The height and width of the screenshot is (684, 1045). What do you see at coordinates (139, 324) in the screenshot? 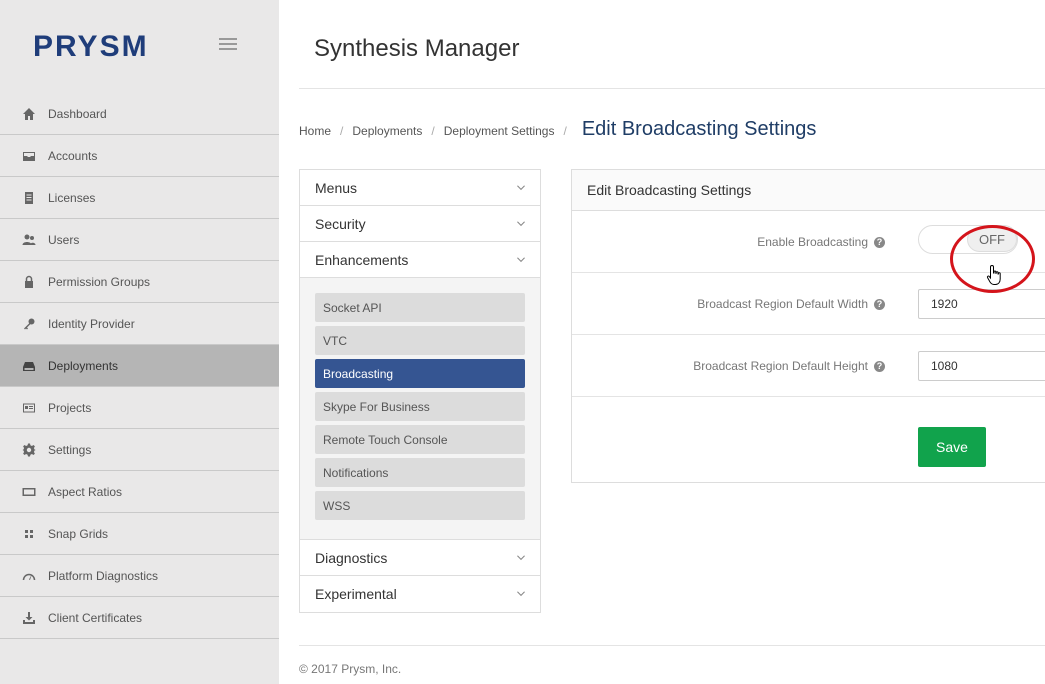
I see `sidebar-item-identity-provider: Identity Provider` at bounding box center [139, 324].